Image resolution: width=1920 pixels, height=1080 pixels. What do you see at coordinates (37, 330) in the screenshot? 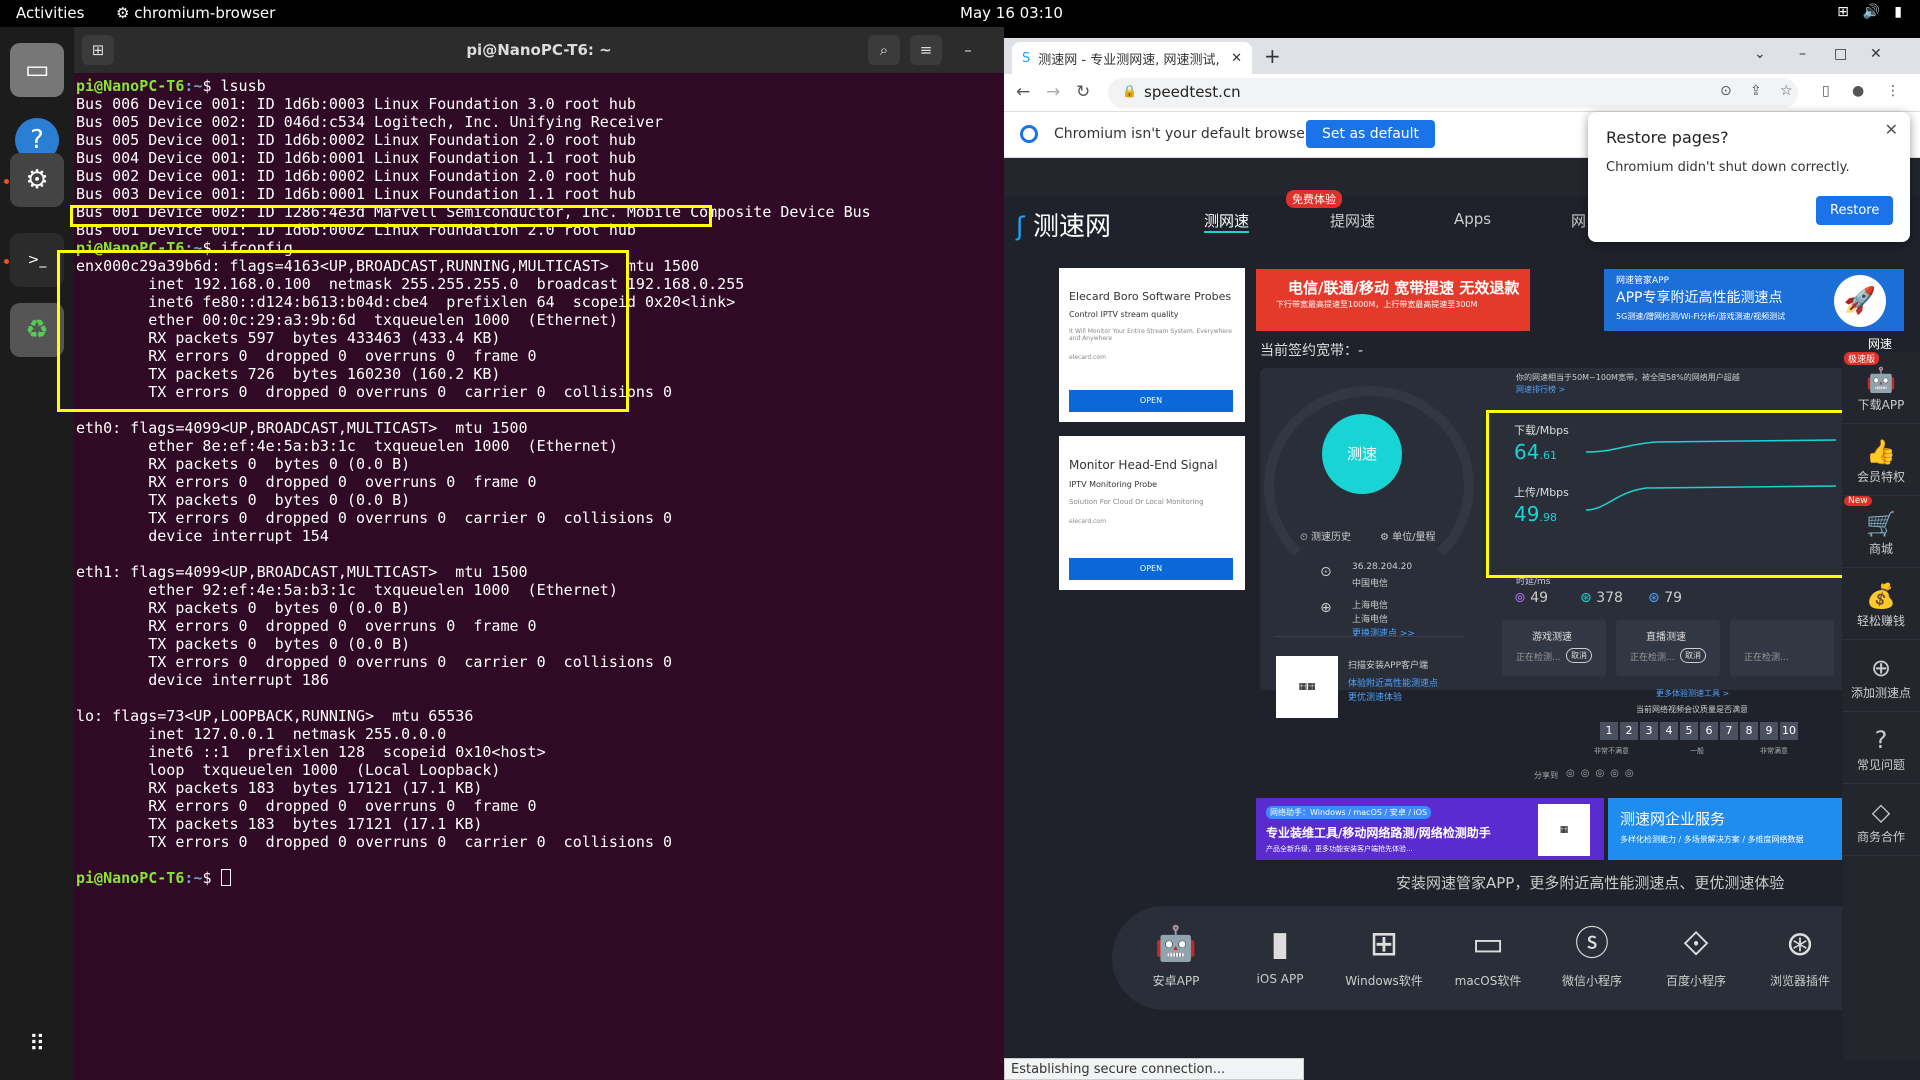
I see `trash-icon: ♻` at bounding box center [37, 330].